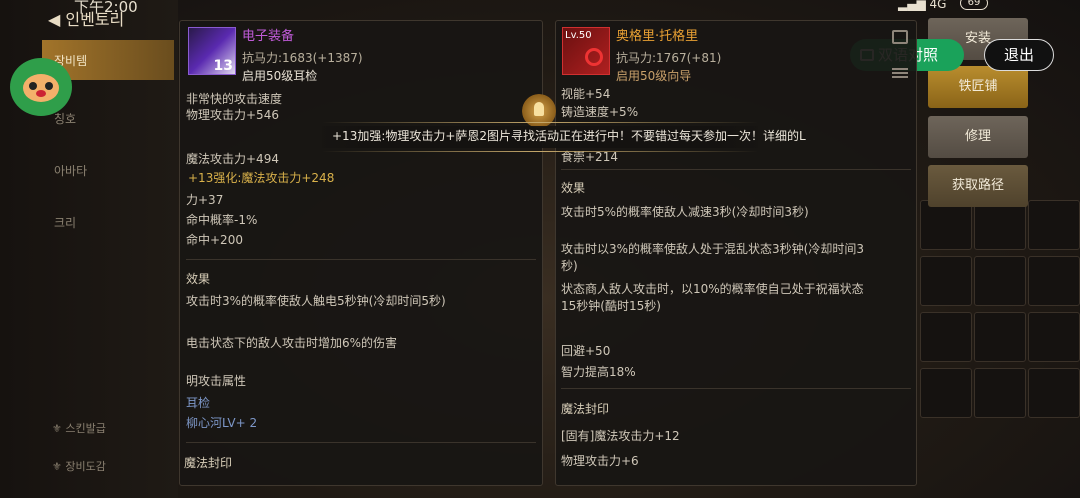  What do you see at coordinates (669, 58) in the screenshot?
I see `item-resist: 抗马力:1767(+81)` at bounding box center [669, 58].